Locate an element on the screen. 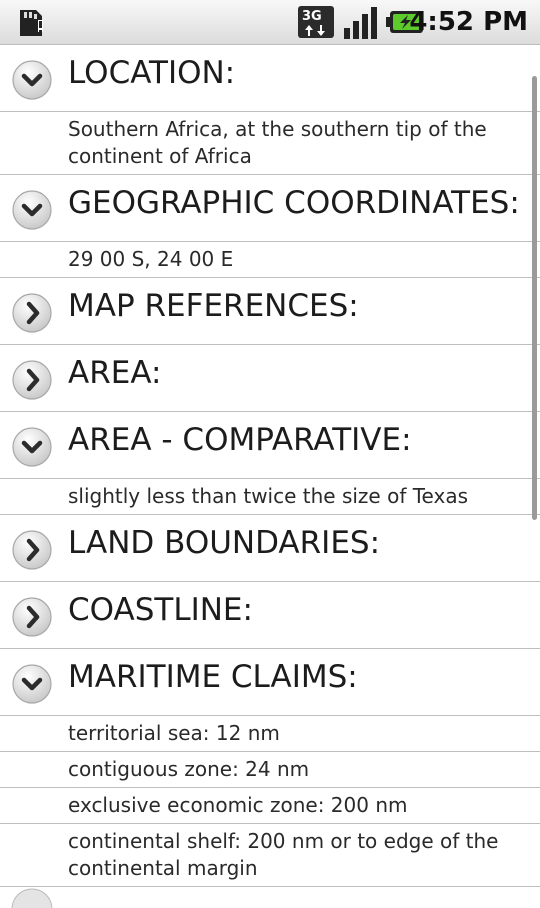 Image resolution: width=540 pixels, height=908 pixels. section-title: MARITIME CLAIMS: is located at coordinates (213, 677).